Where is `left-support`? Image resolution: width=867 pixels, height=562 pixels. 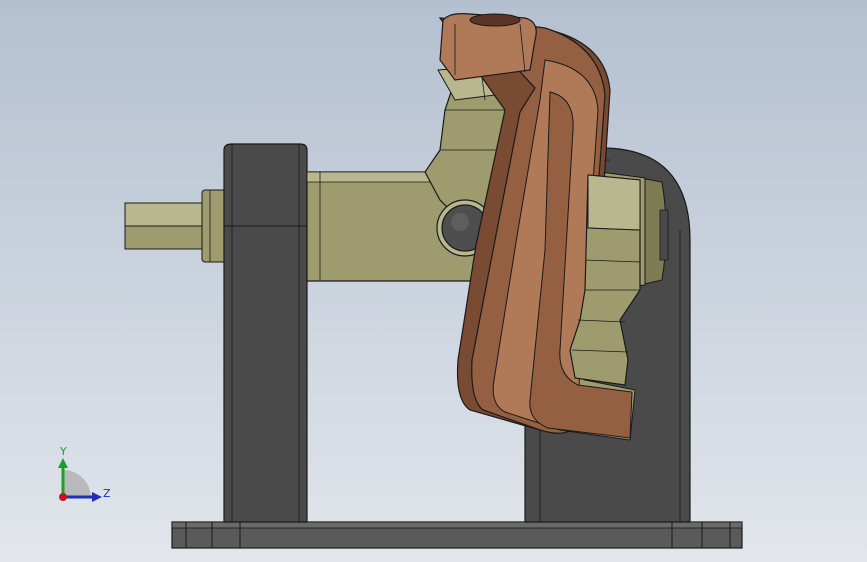 left-support is located at coordinates (265, 333).